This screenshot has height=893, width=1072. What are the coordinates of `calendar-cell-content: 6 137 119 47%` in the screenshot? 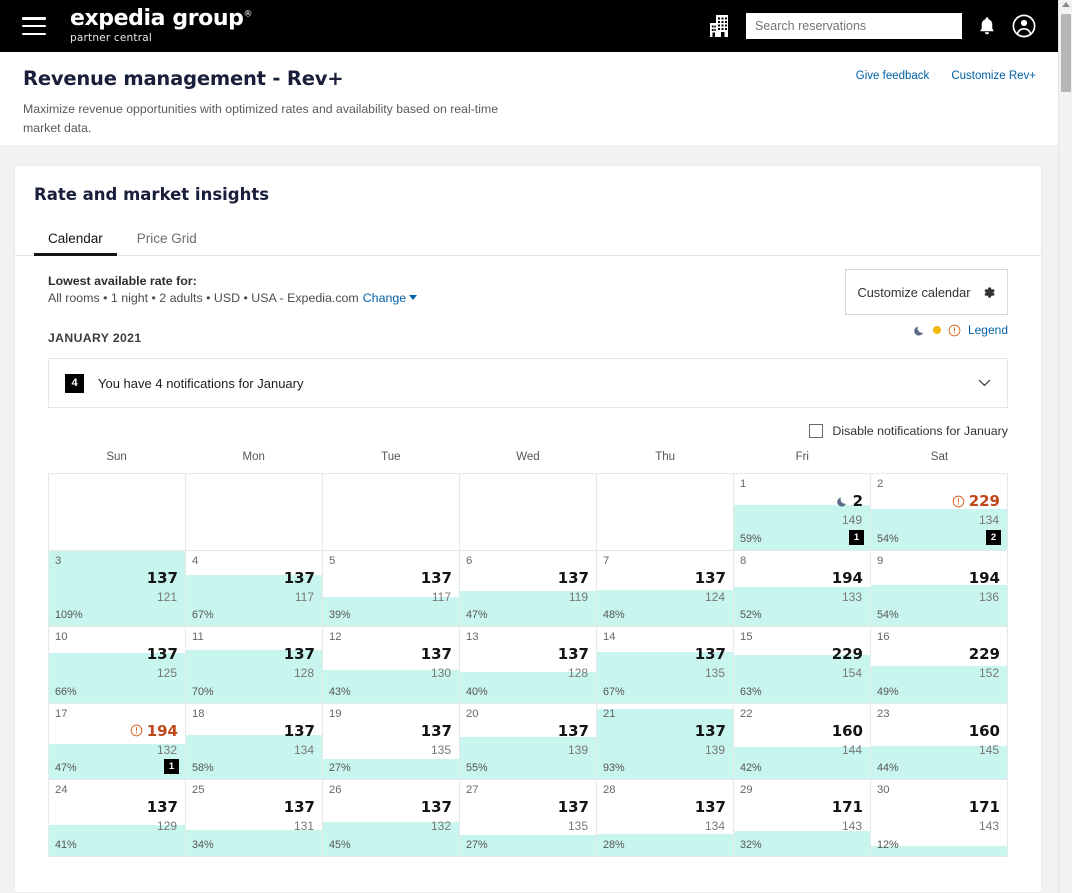 It's located at (528, 589).